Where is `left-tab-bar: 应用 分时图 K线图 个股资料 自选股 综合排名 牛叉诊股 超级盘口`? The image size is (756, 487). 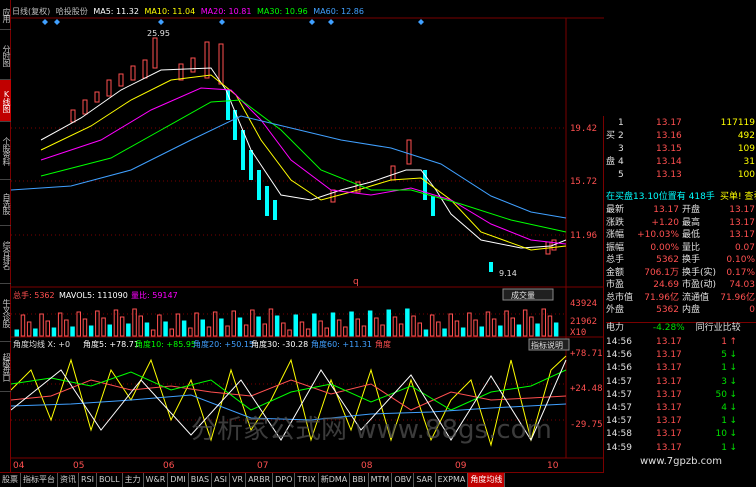 left-tab-bar: 应用 分时图 K线图 个股资料 自选股 综合排名 牛叉诊股 超级盘口 is located at coordinates (5, 236).